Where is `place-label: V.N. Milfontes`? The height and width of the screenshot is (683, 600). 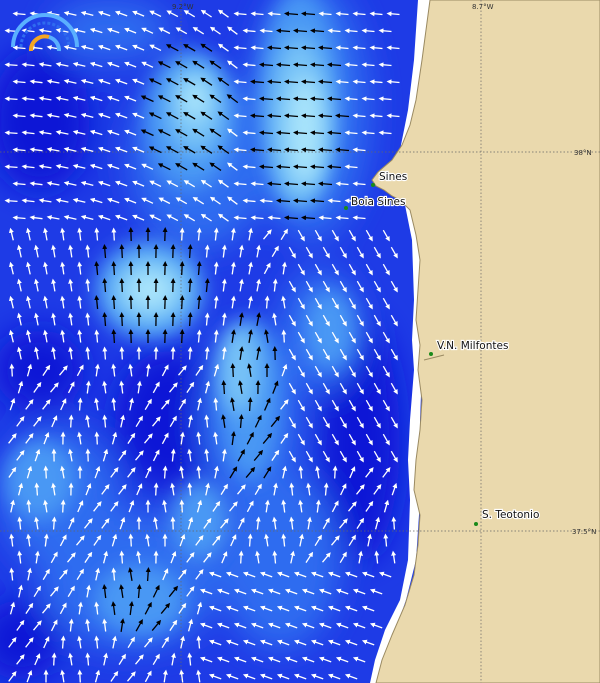
place-label: V.N. Milfontes is located at coordinates (472, 346).